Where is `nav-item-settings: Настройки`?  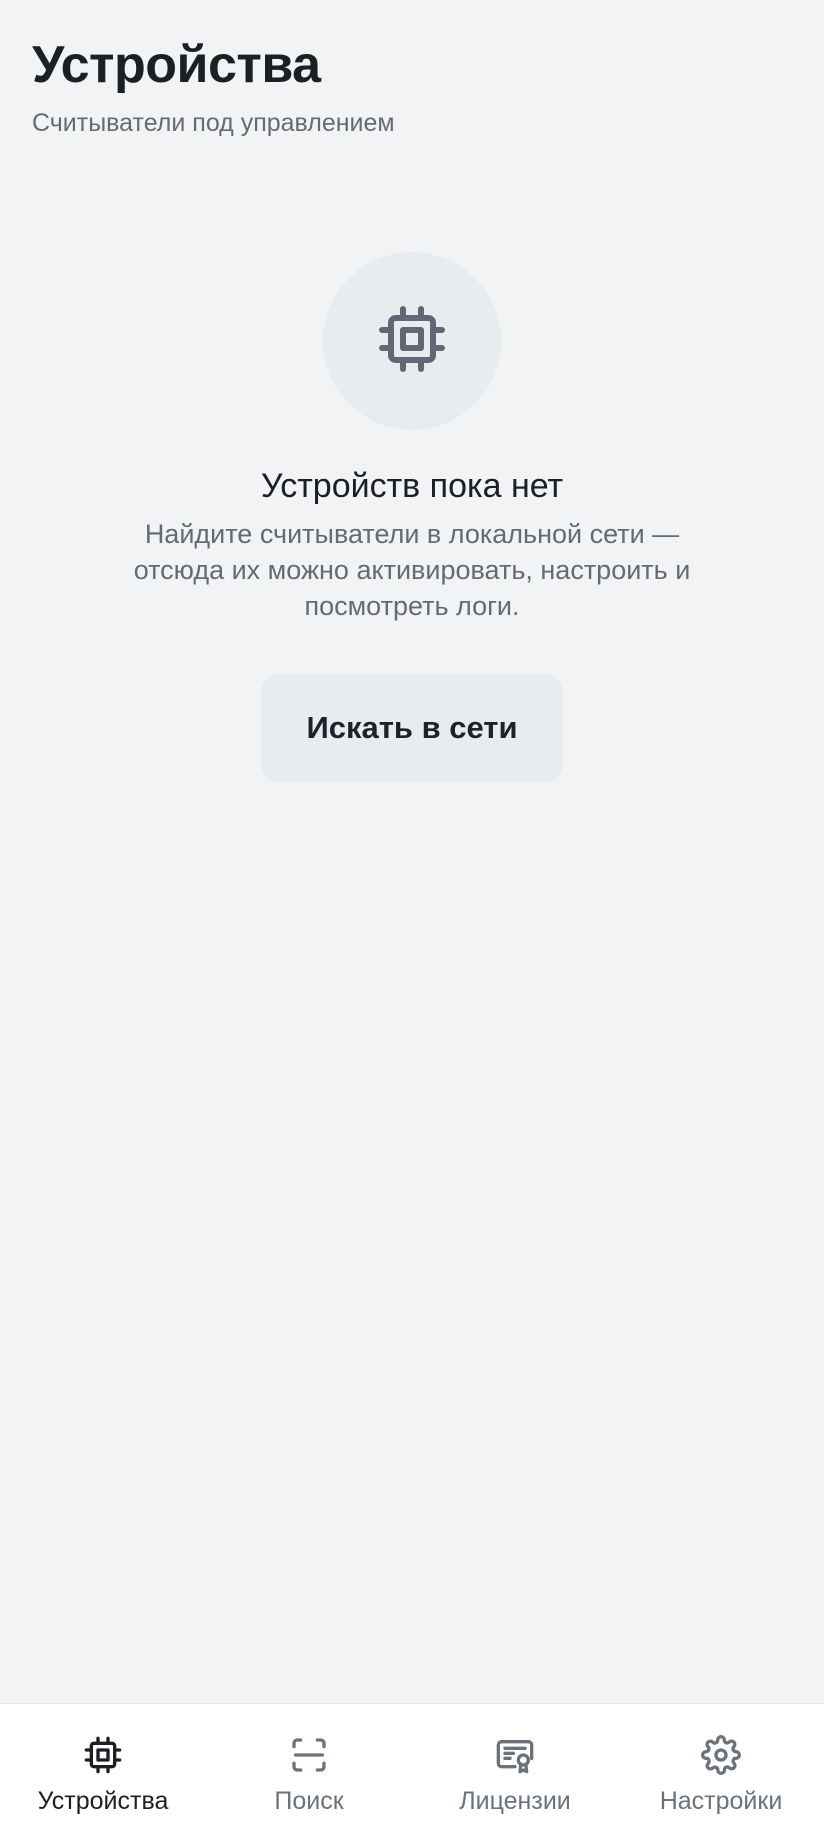
nav-item-settings: Настройки is located at coordinates (721, 1767).